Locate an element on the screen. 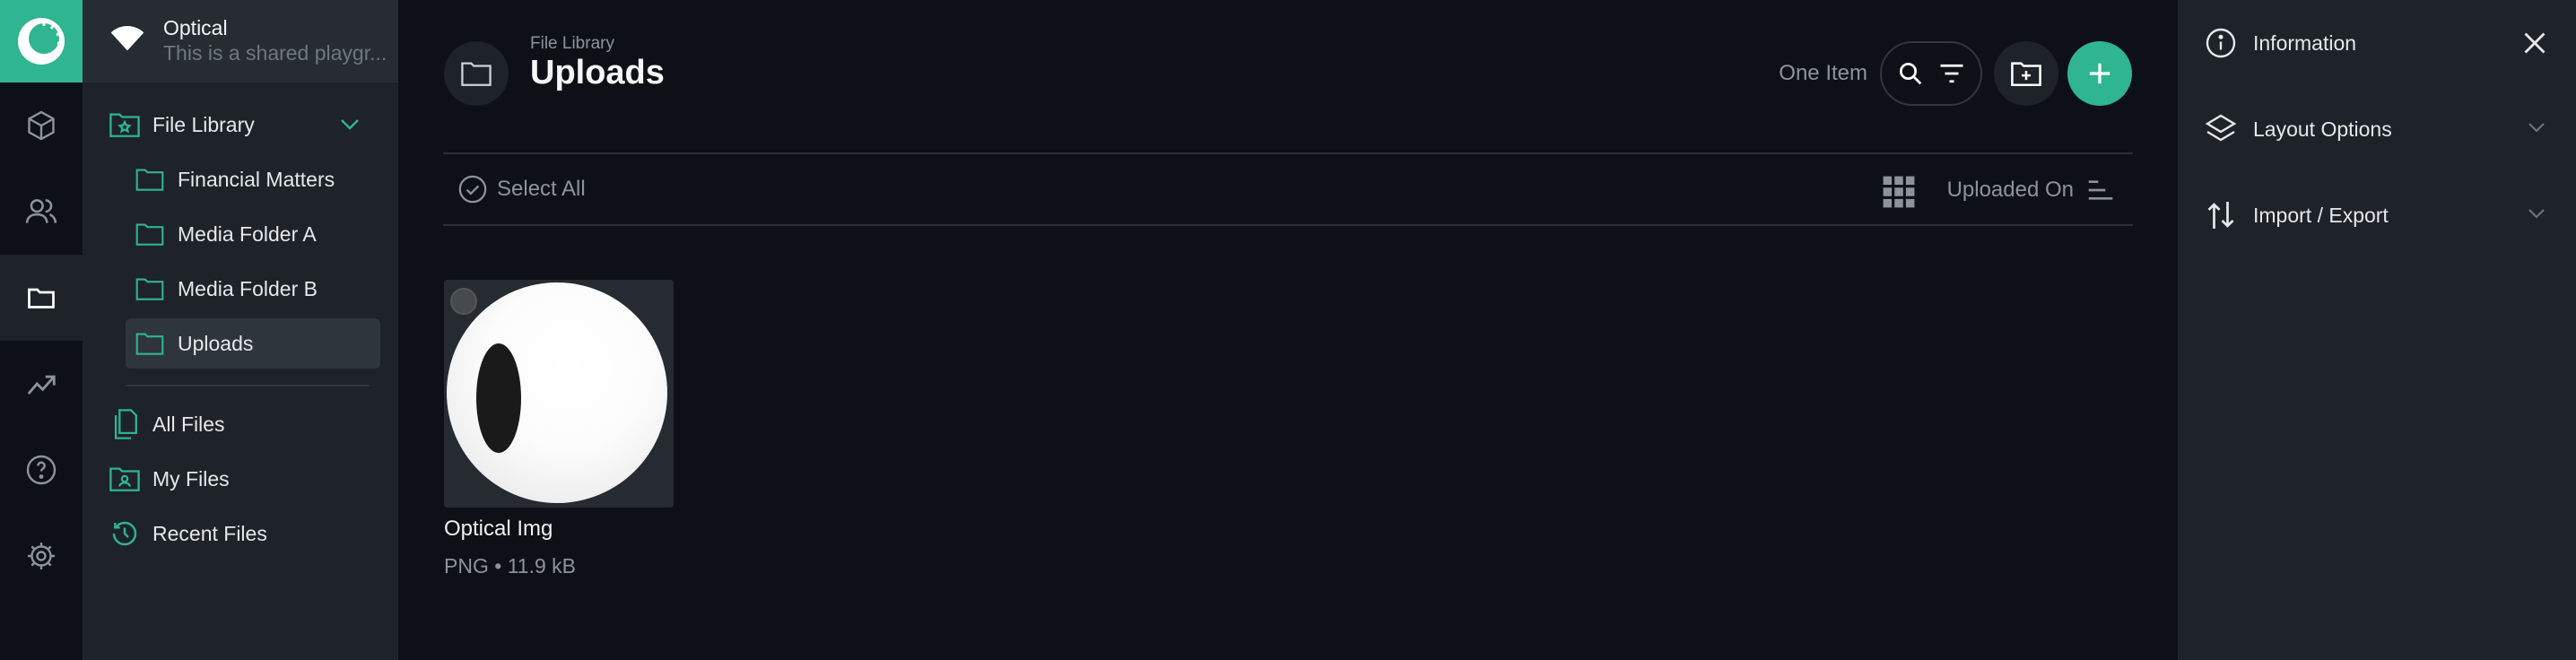 The height and width of the screenshot is (660, 2576). users-icon is located at coordinates (41, 211).